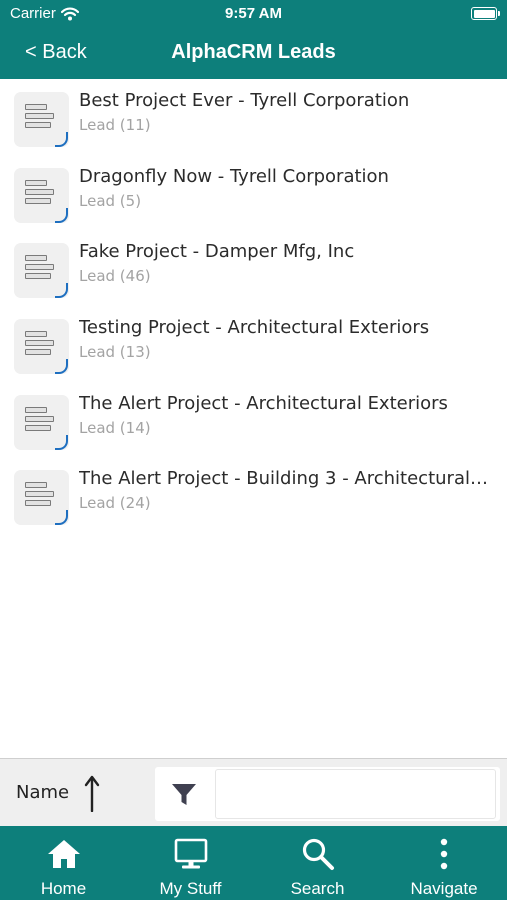 The width and height of the screenshot is (507, 900). What do you see at coordinates (190, 888) in the screenshot?
I see `tab-my-stuff-label: My Stuff` at bounding box center [190, 888].